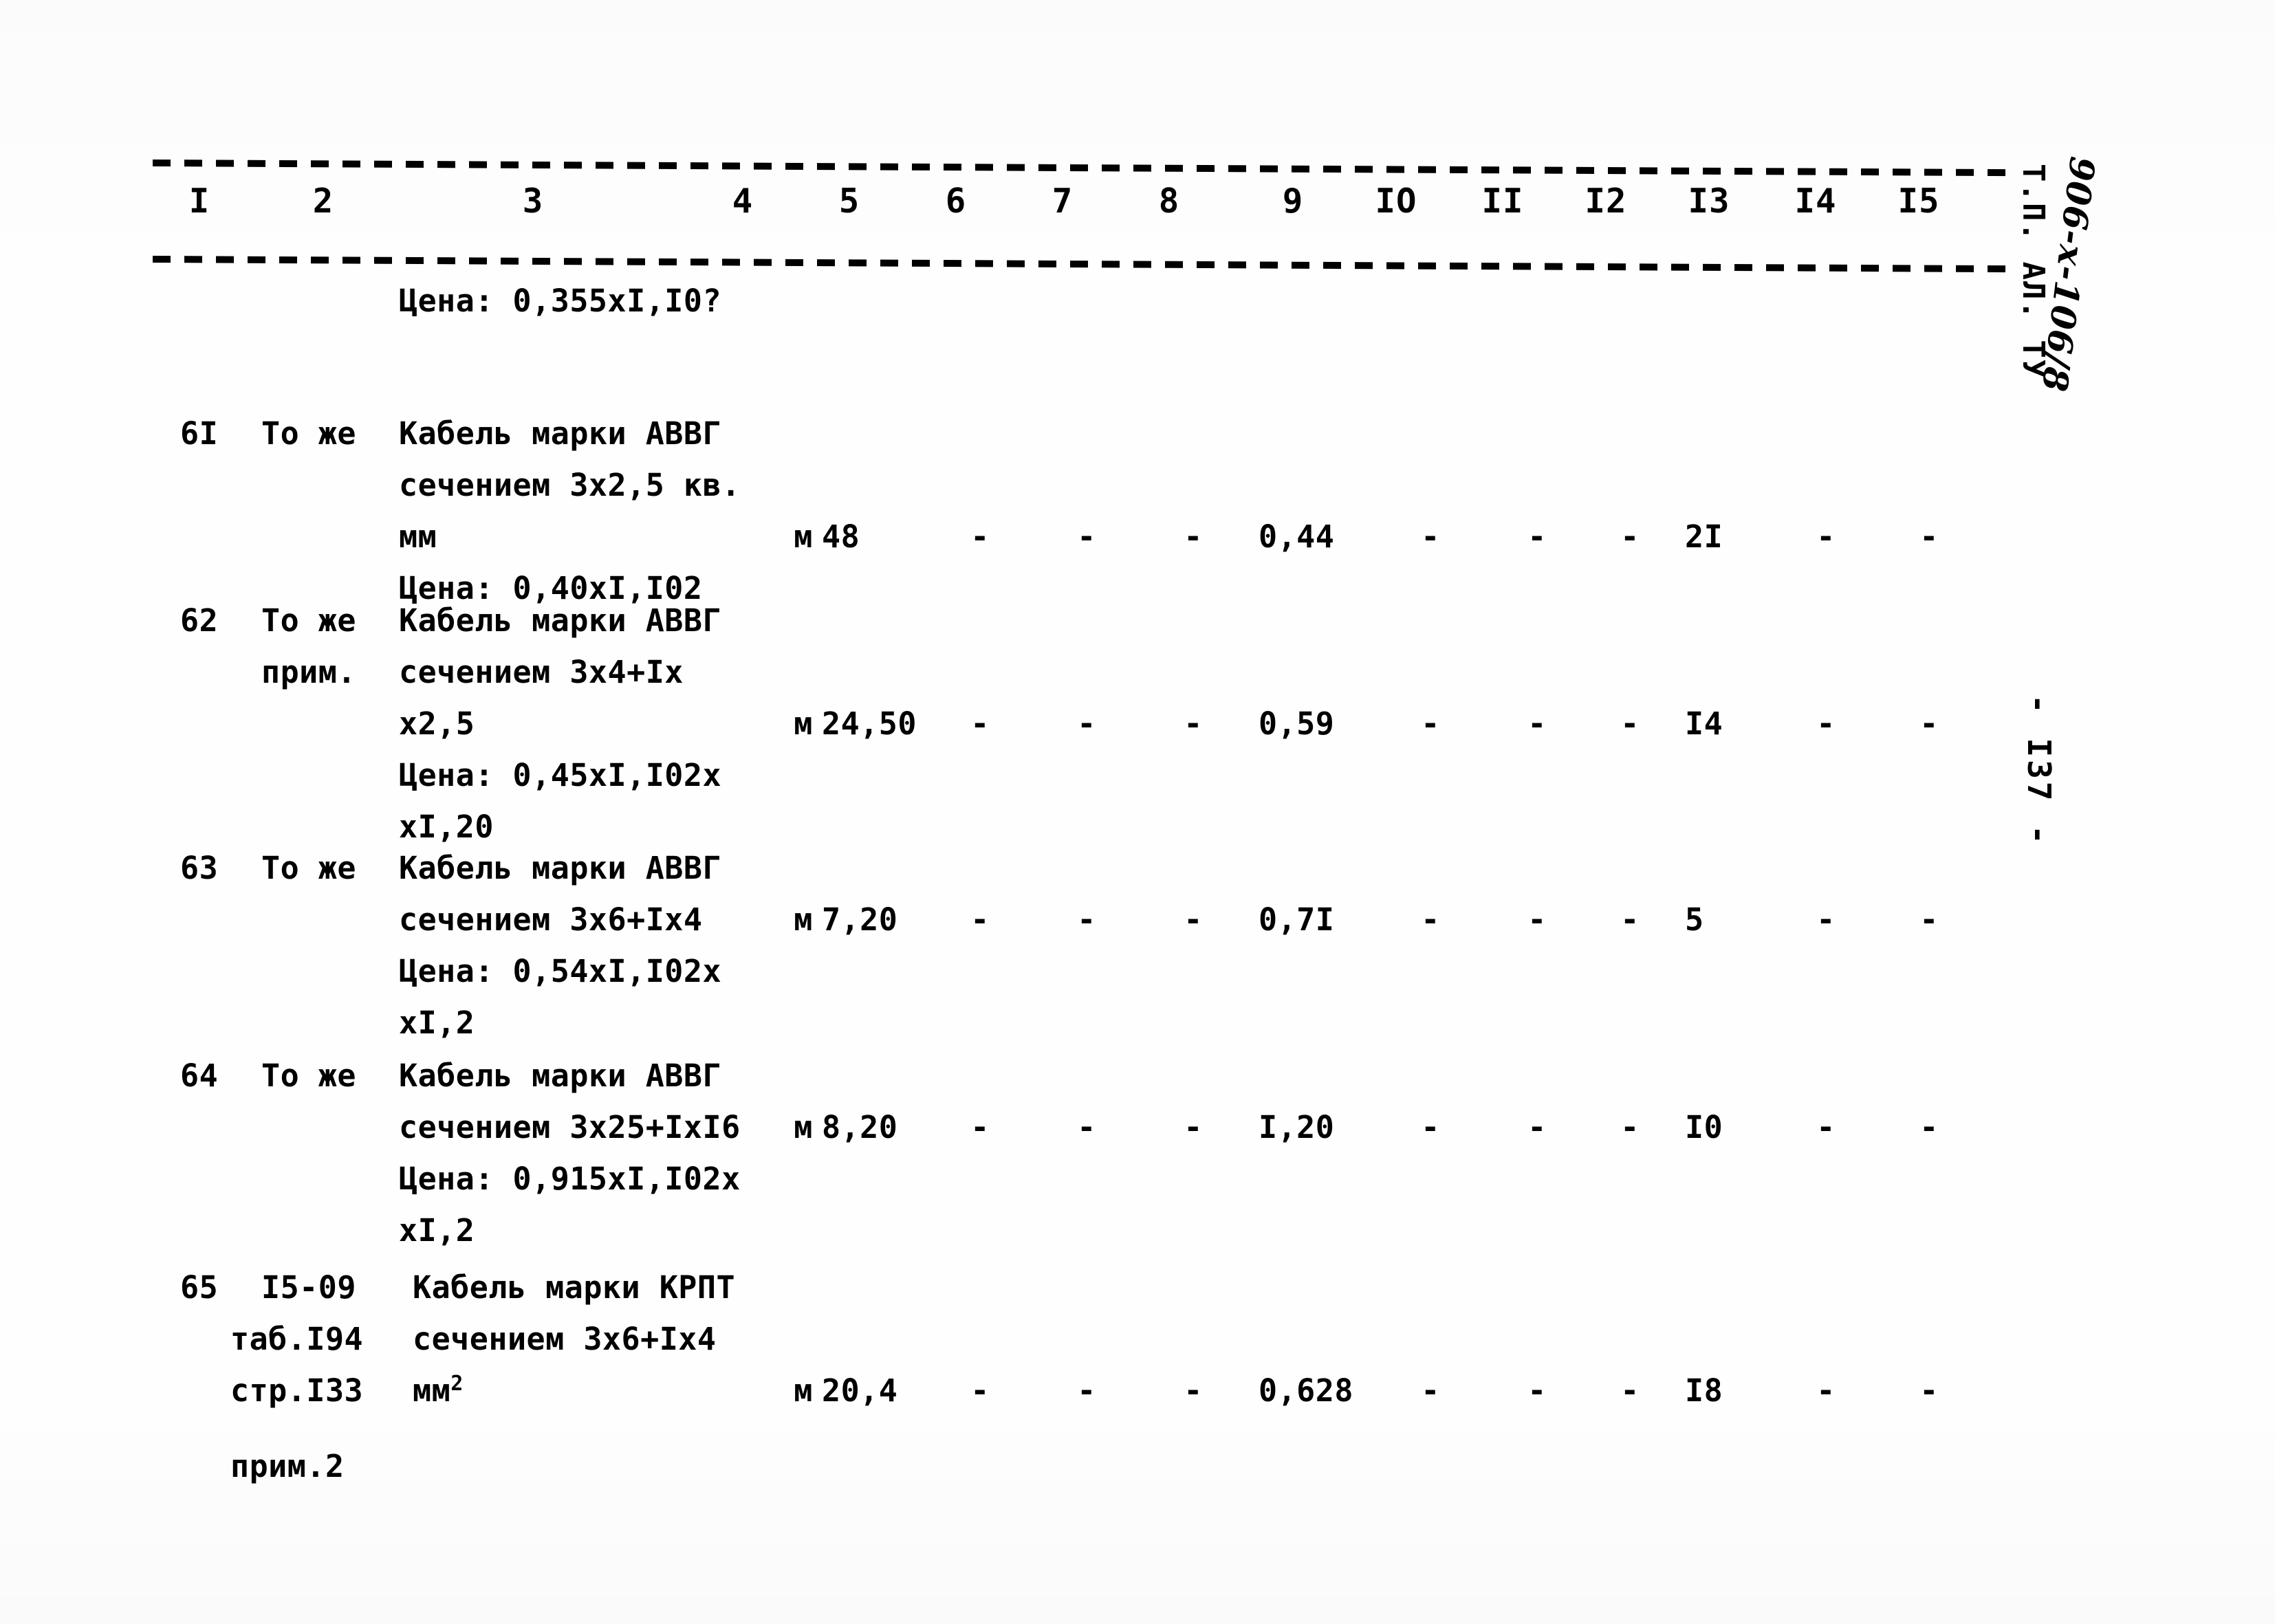 This screenshot has height=1624, width=2275. Describe the element at coordinates (605, 1390) in the screenshot. I see `row-5-name-line-3: мм2` at that location.